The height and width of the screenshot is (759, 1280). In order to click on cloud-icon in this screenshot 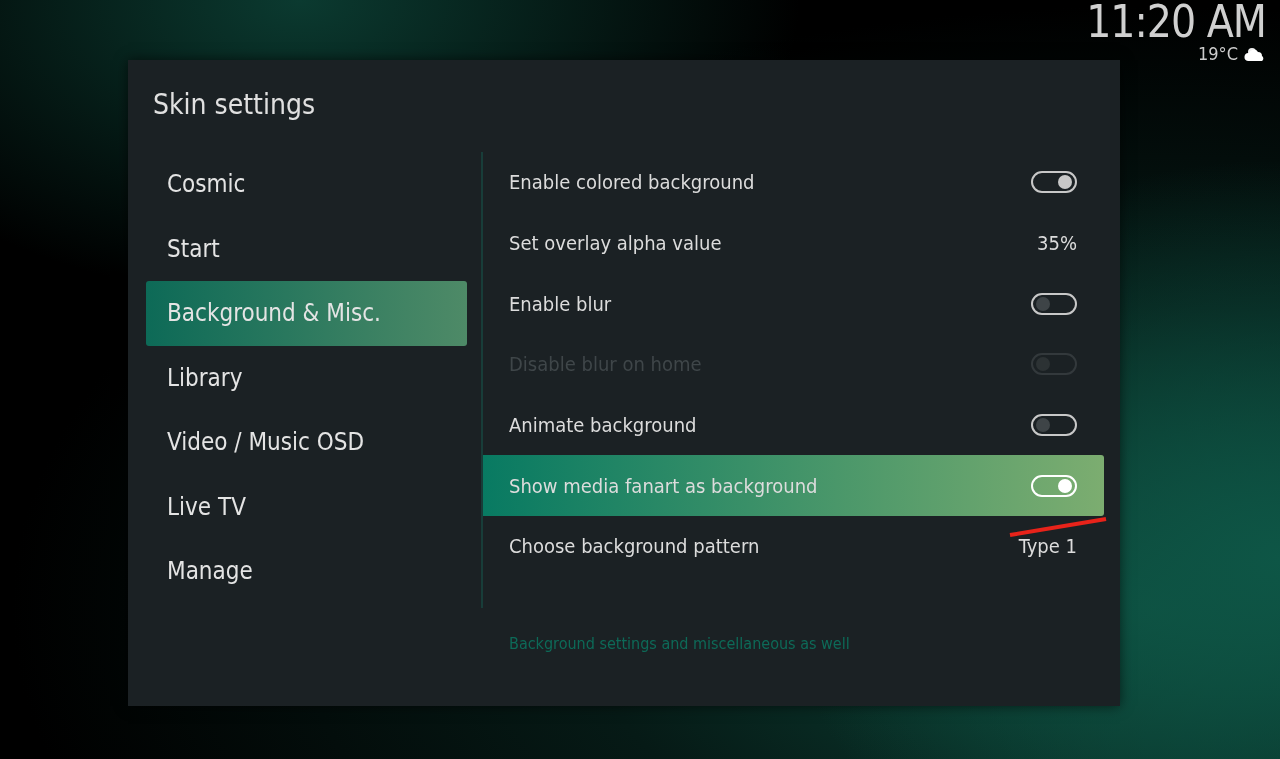, I will do `click(1255, 53)`.